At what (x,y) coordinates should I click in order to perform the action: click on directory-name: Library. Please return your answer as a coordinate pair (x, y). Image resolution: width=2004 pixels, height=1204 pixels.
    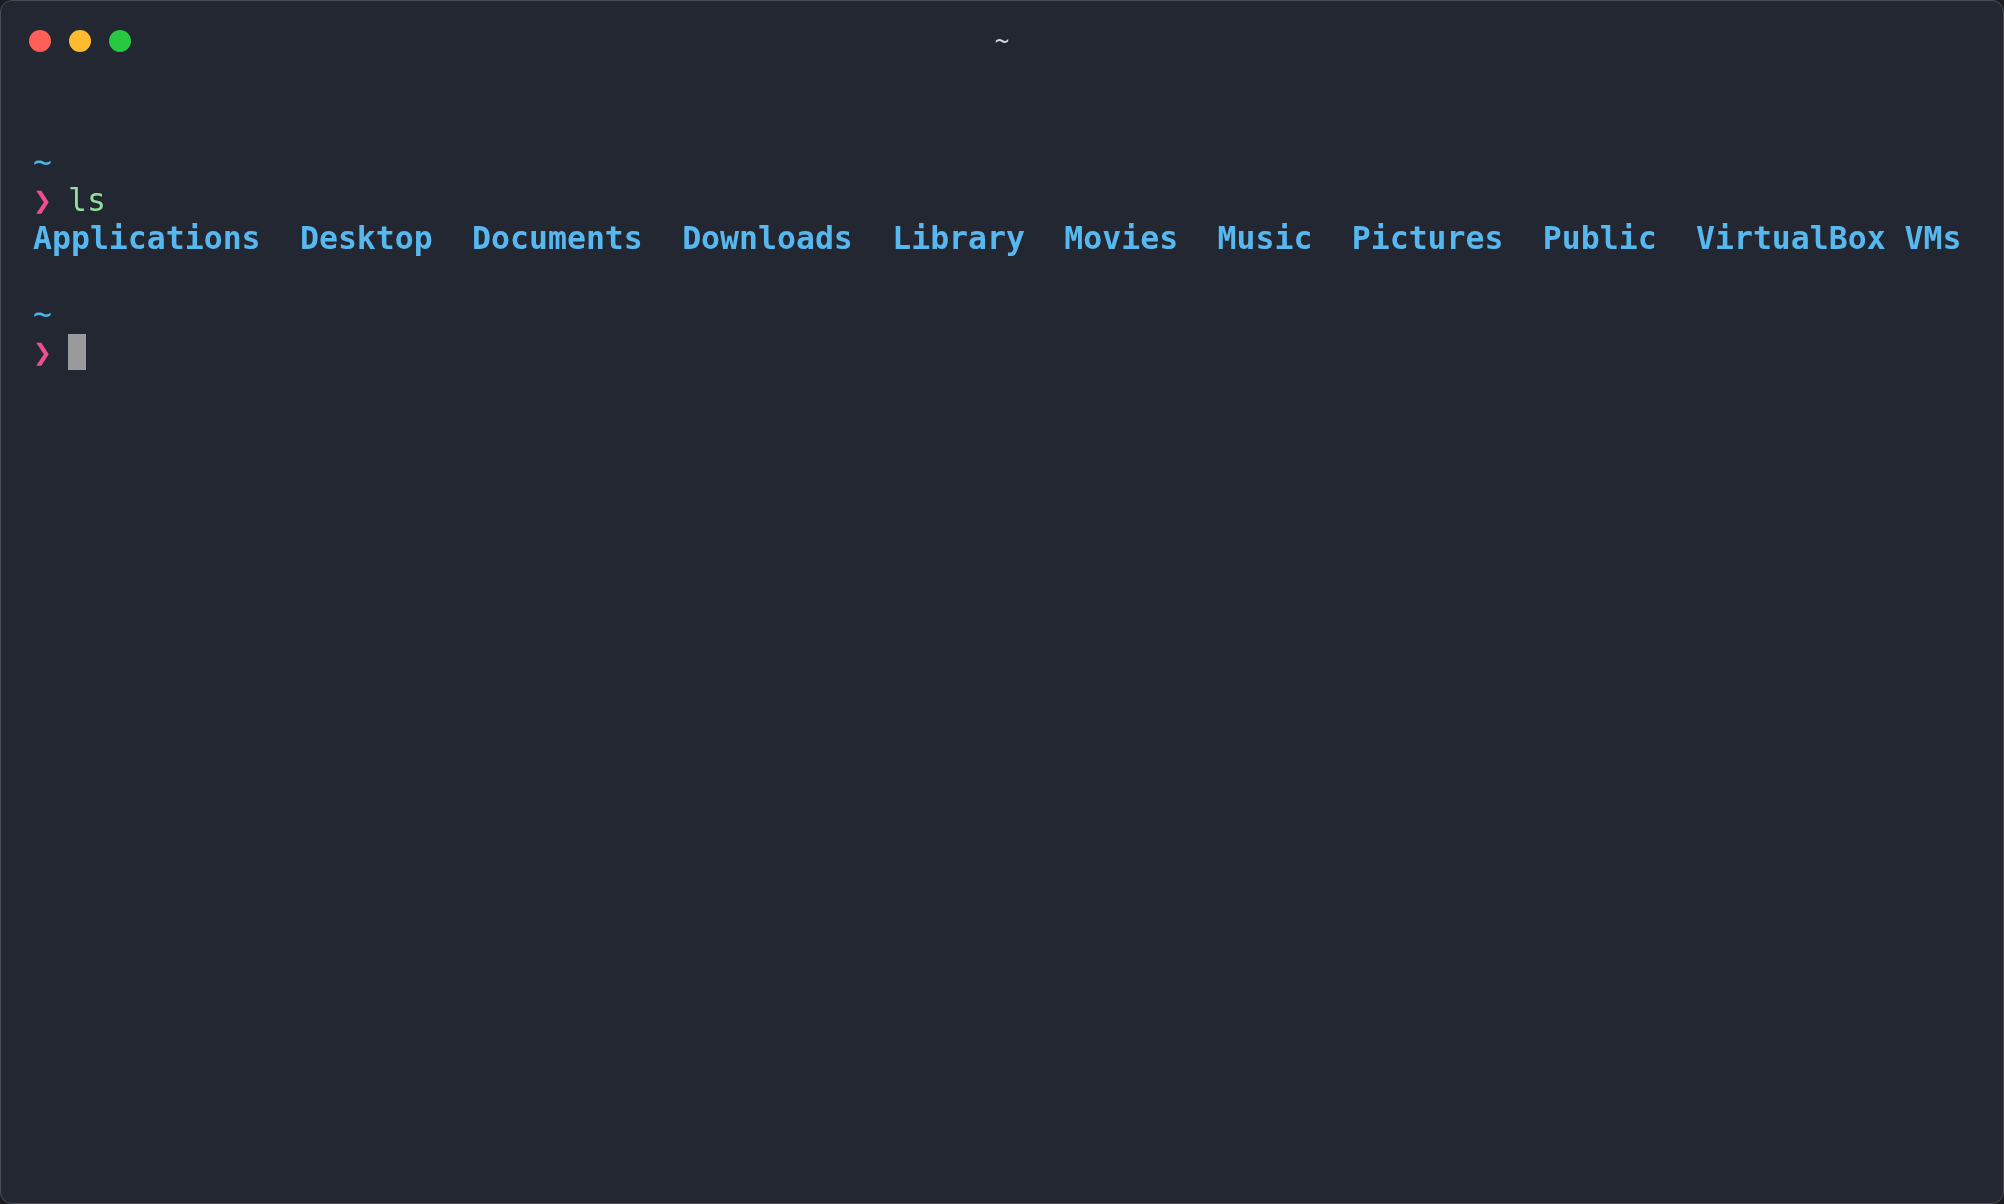
    Looking at the image, I should click on (958, 238).